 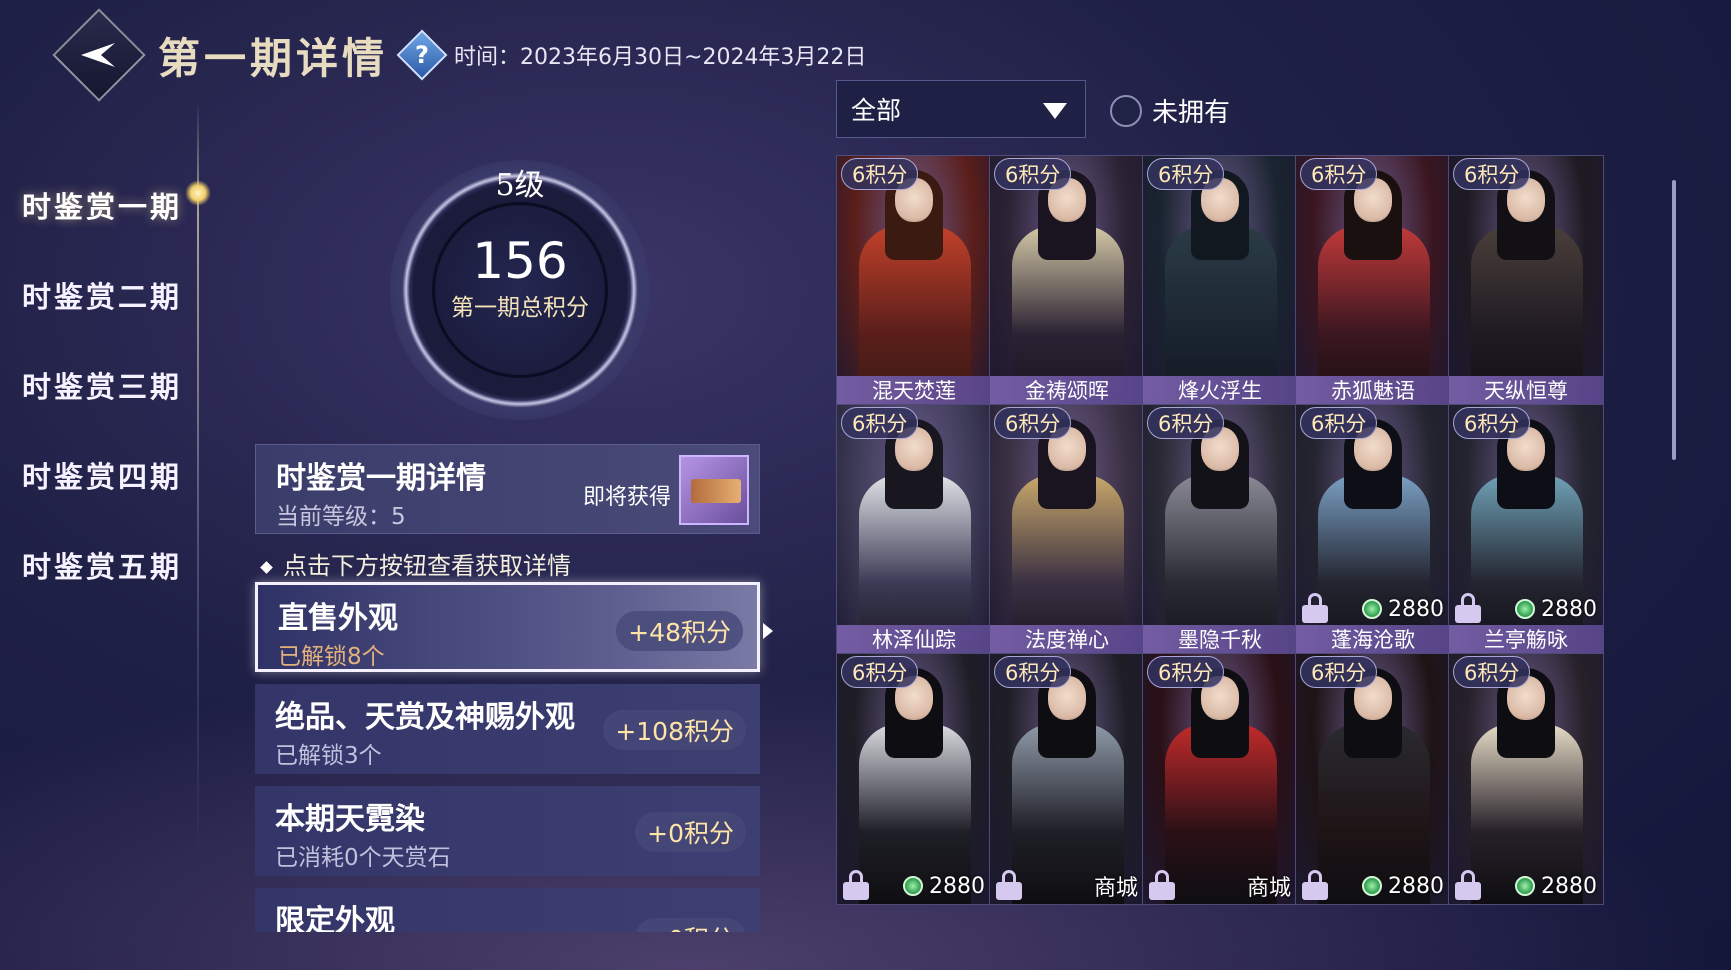 What do you see at coordinates (1170, 110) in the screenshot?
I see `unowned-filter-toggle: 未拥有` at bounding box center [1170, 110].